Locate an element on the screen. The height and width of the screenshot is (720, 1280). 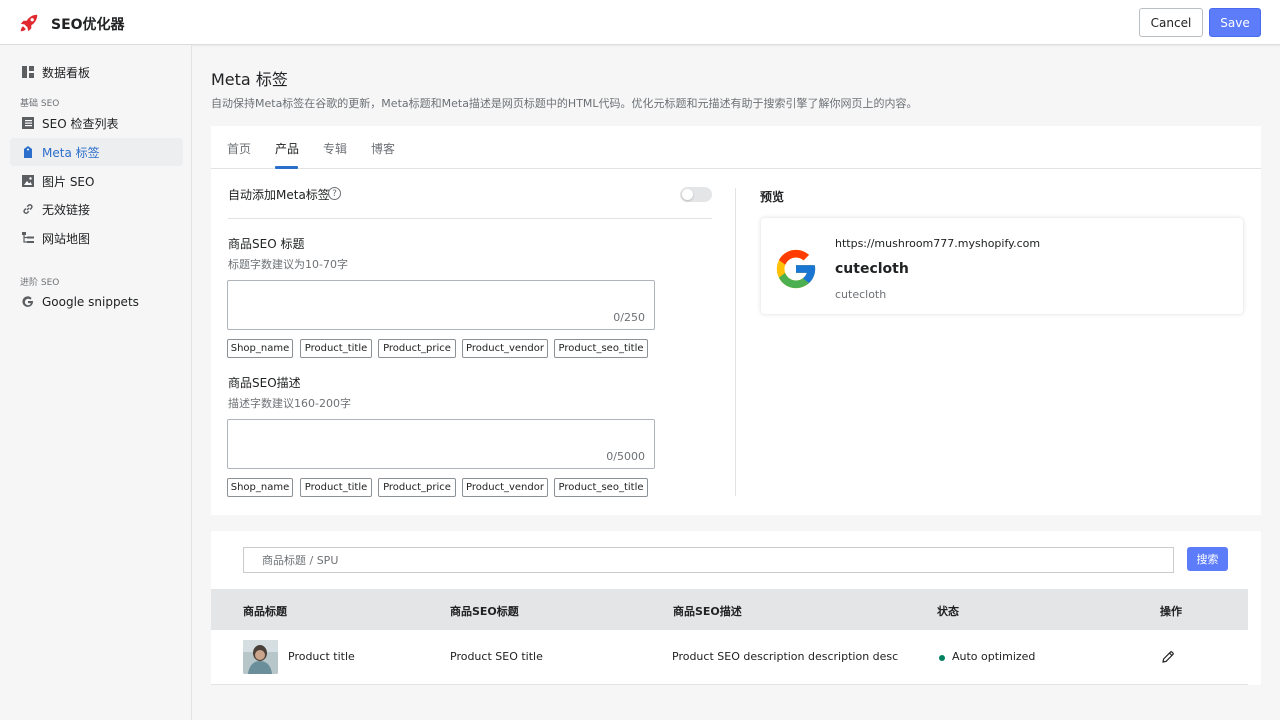
sidebar-item-google-snippets: Google snippets is located at coordinates (96, 302).